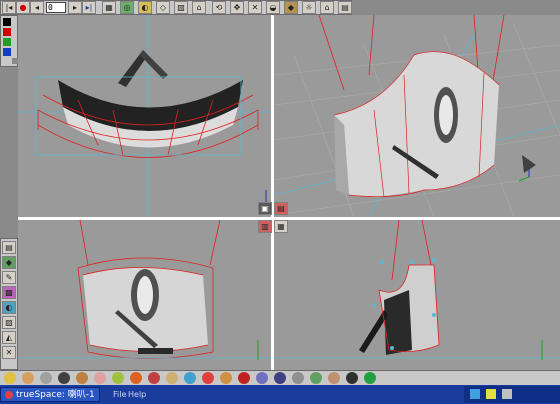 Image resolution: width=560 pixels, height=404 pixels. I want to click on primitive-12-icon, so click(208, 378).